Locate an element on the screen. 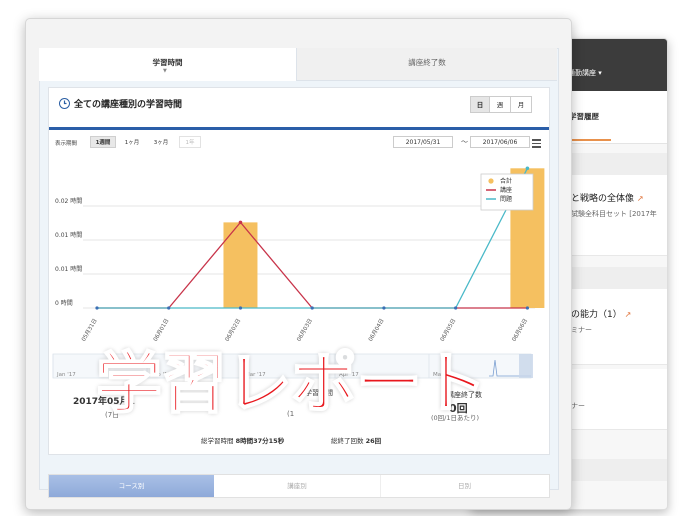 The height and width of the screenshot is (516, 689). tab-by-day: 日別 is located at coordinates (464, 486).